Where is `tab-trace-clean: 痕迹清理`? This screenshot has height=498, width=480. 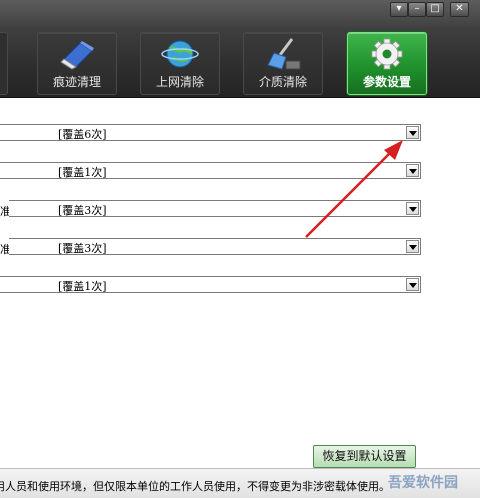
tab-trace-clean: 痕迹清理 is located at coordinates (77, 63).